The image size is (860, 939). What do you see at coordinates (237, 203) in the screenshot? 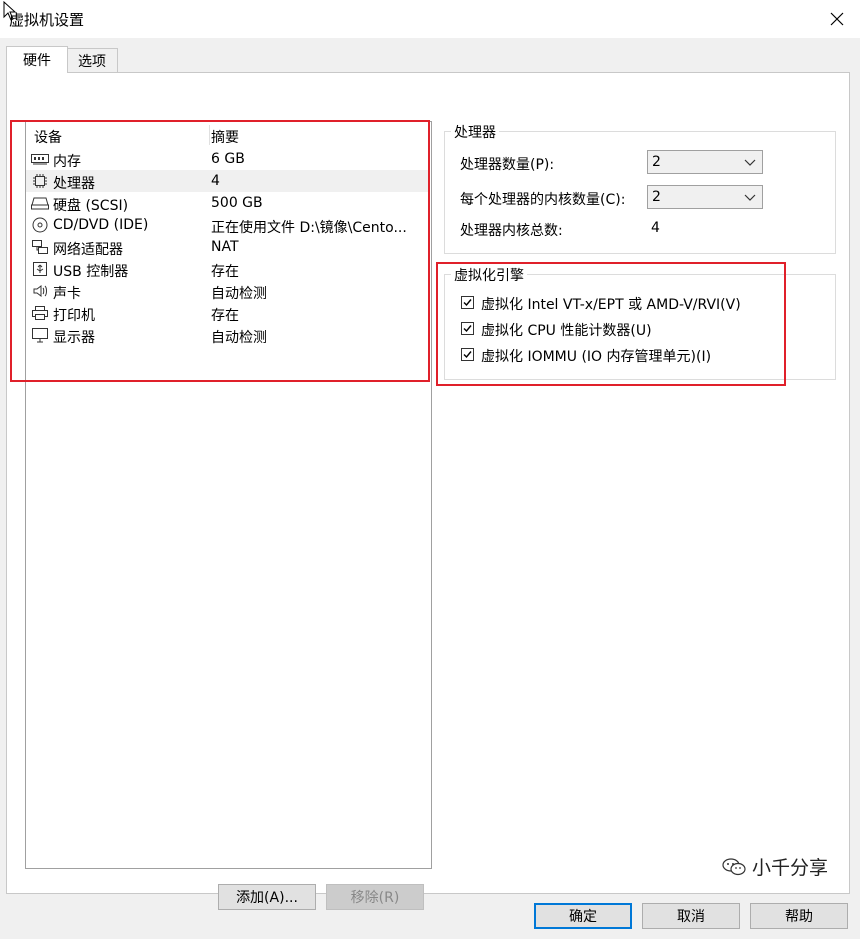
I see `device-summary: 500 GB` at bounding box center [237, 203].